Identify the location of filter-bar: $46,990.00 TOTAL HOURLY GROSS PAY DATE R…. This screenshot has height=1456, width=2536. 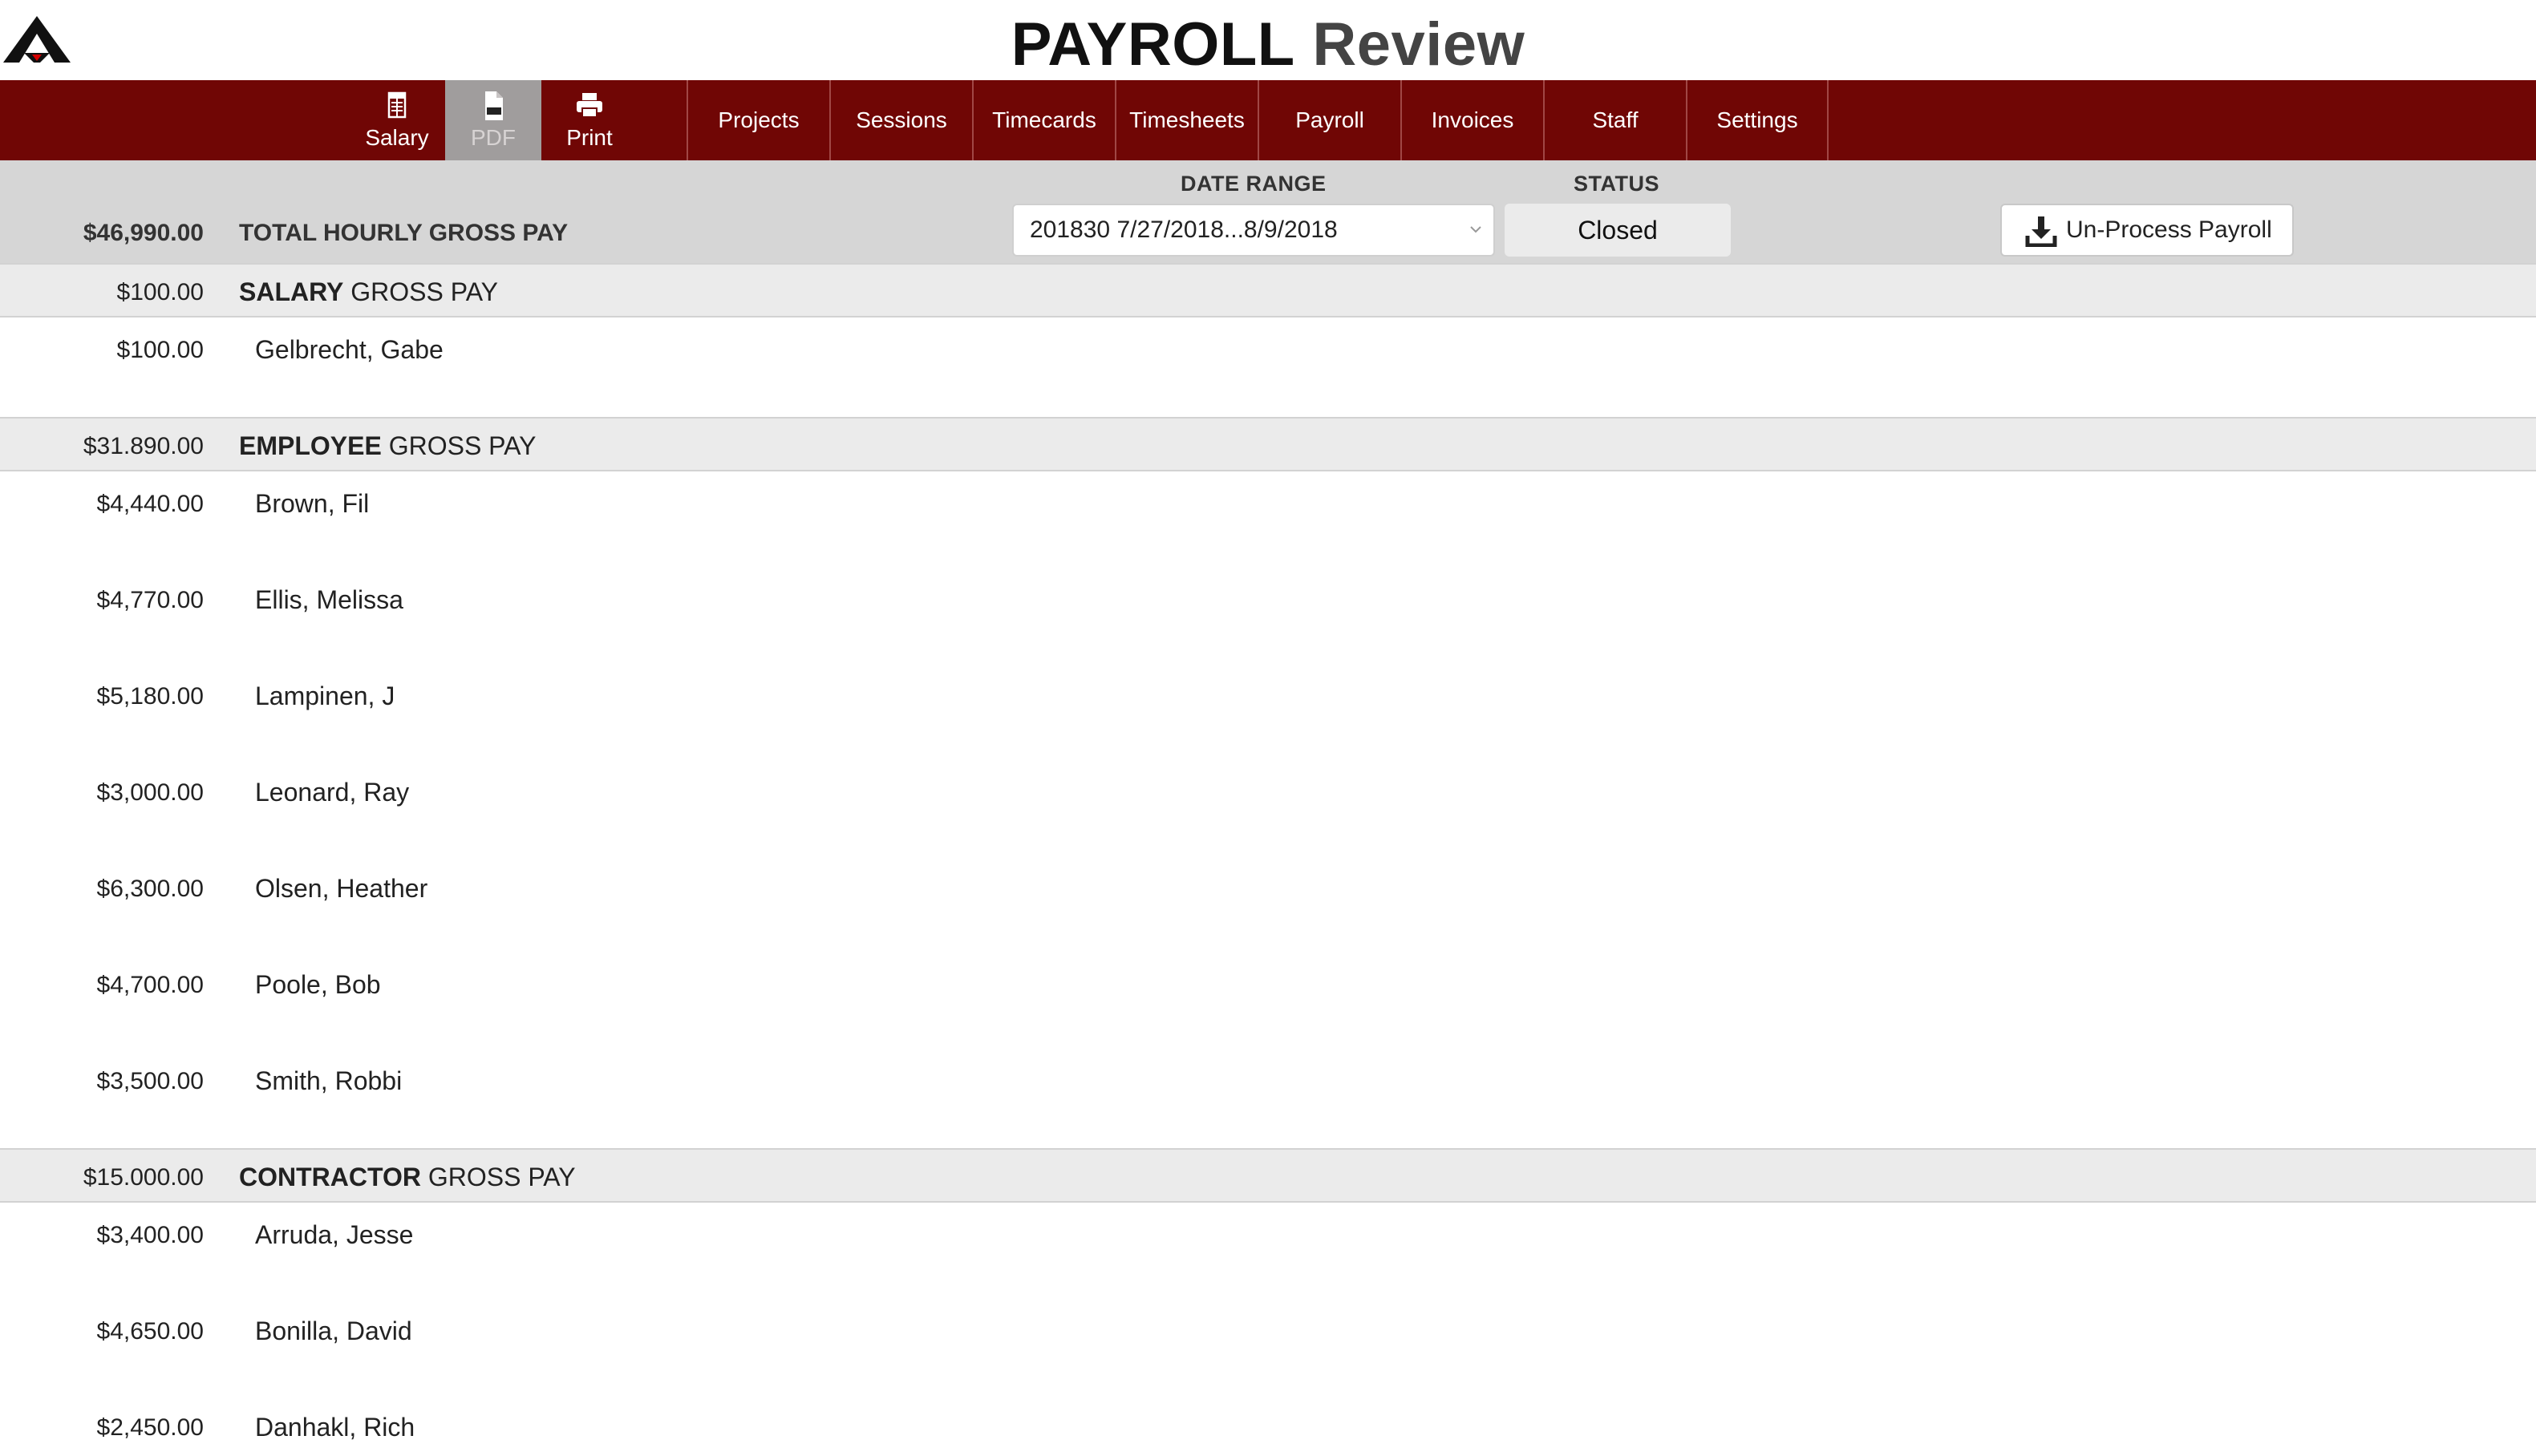
(1268, 213).